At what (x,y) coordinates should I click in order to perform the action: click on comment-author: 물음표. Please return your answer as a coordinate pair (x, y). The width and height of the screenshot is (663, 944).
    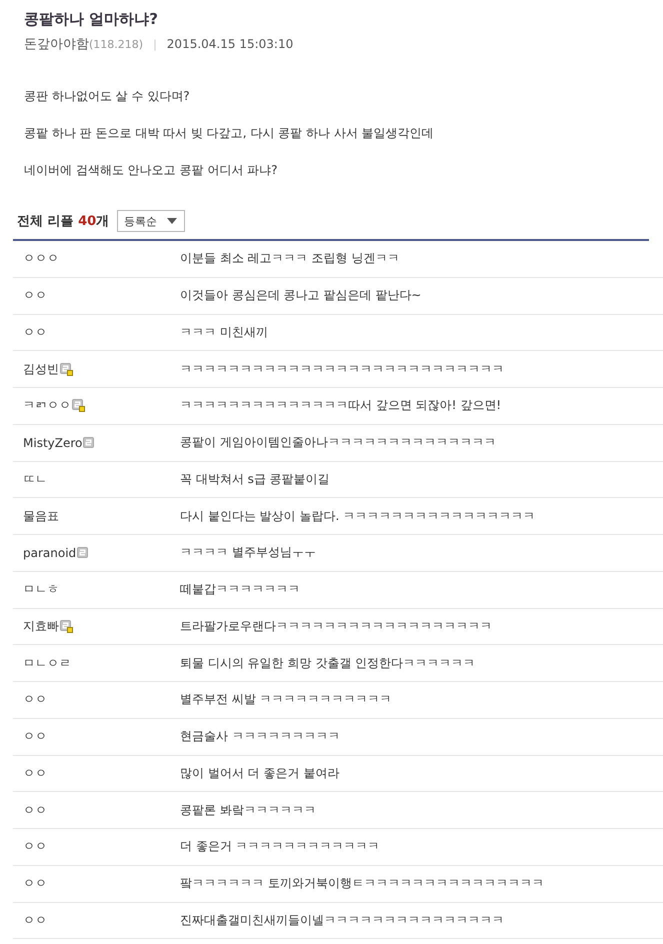
    Looking at the image, I should click on (41, 516).